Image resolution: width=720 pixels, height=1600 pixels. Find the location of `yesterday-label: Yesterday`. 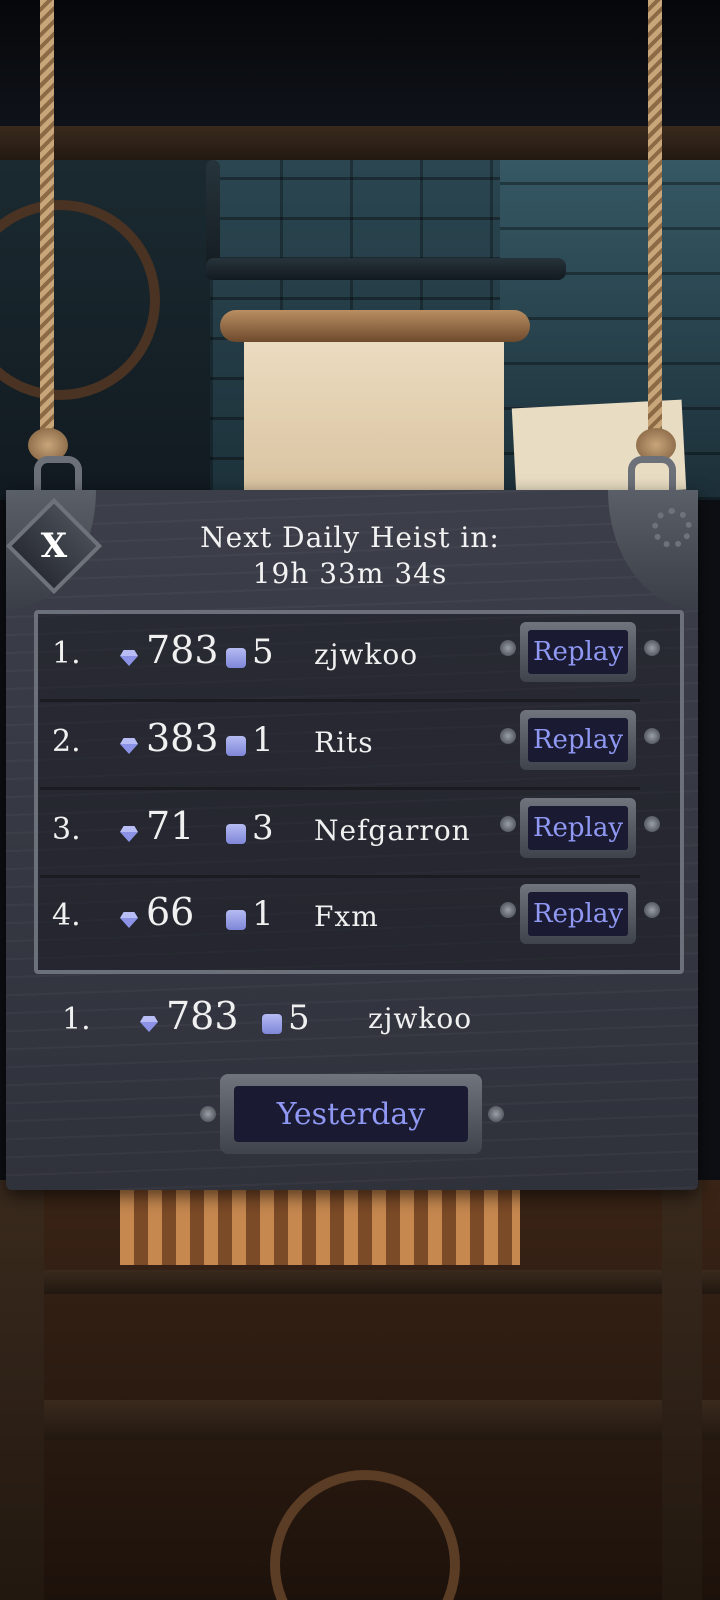

yesterday-label: Yesterday is located at coordinates (351, 1114).